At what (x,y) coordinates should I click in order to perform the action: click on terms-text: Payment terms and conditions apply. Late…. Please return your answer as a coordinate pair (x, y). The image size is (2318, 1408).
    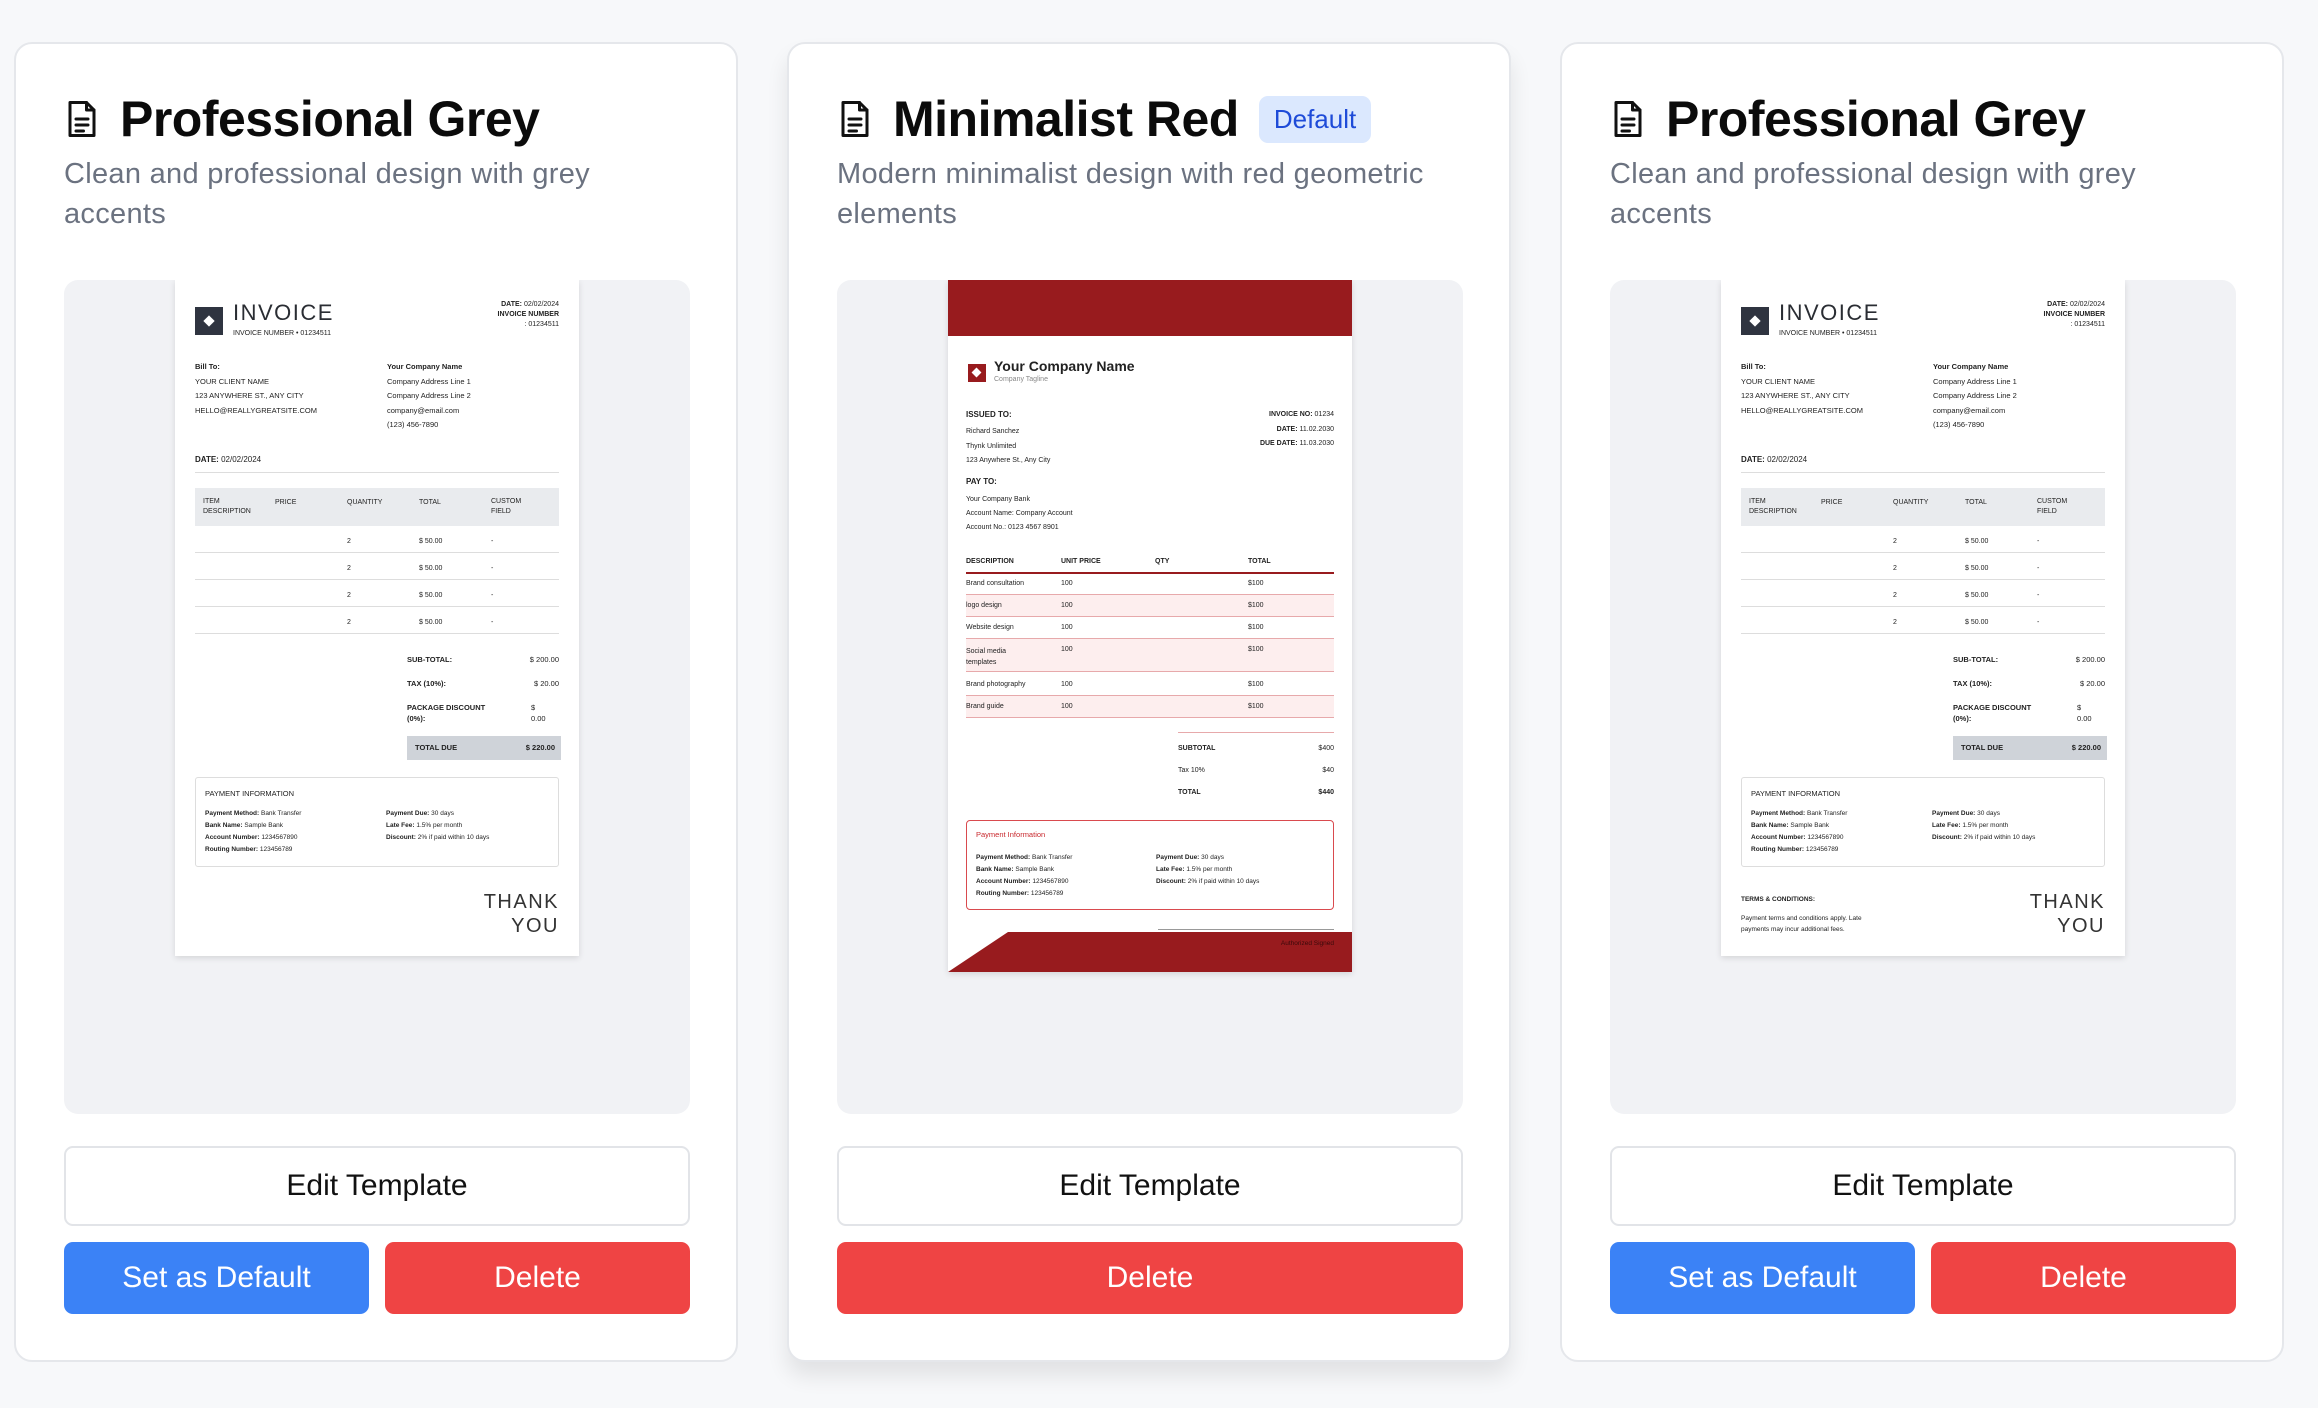
    Looking at the image, I should click on (1801, 924).